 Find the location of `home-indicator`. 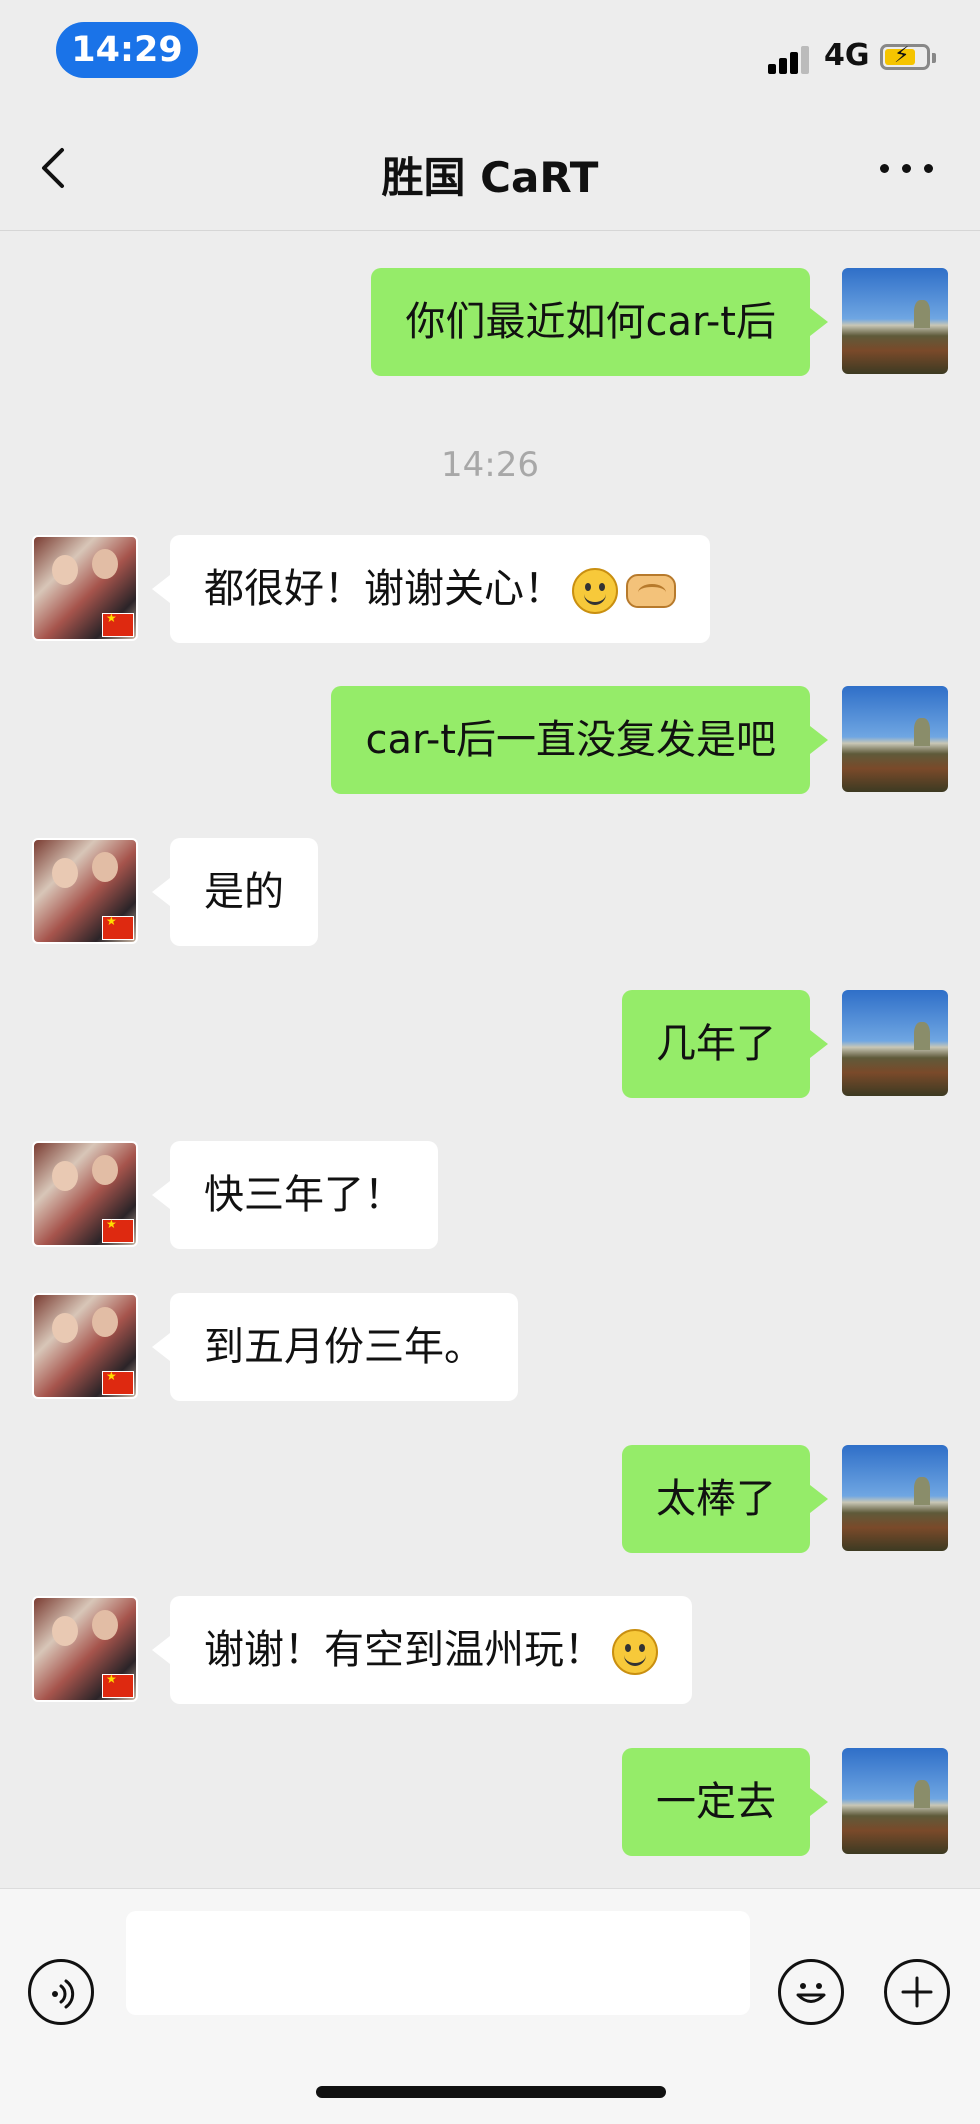

home-indicator is located at coordinates (491, 2092).